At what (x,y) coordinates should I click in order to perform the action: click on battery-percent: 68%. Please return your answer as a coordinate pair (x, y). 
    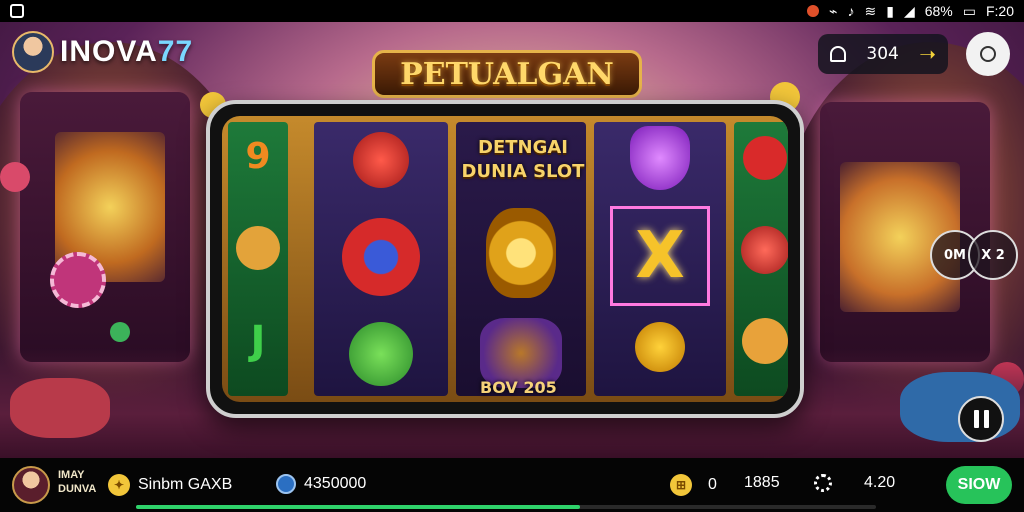
    Looking at the image, I should click on (938, 11).